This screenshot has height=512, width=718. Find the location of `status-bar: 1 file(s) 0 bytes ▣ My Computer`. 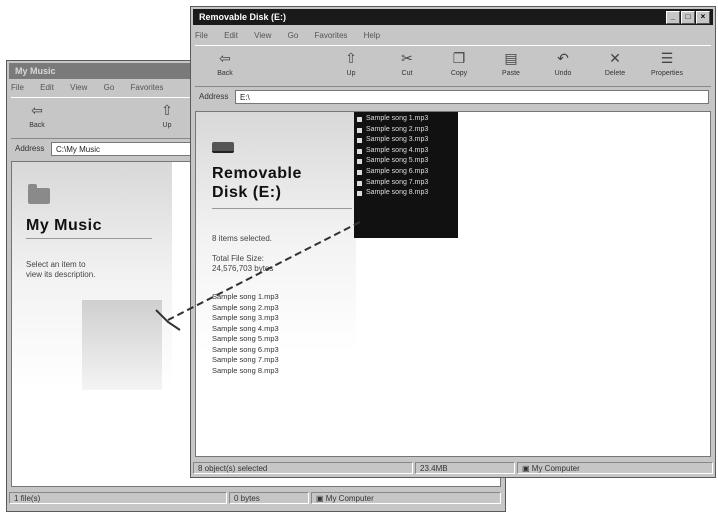

status-bar: 1 file(s) 0 bytes ▣ My Computer is located at coordinates (256, 498).